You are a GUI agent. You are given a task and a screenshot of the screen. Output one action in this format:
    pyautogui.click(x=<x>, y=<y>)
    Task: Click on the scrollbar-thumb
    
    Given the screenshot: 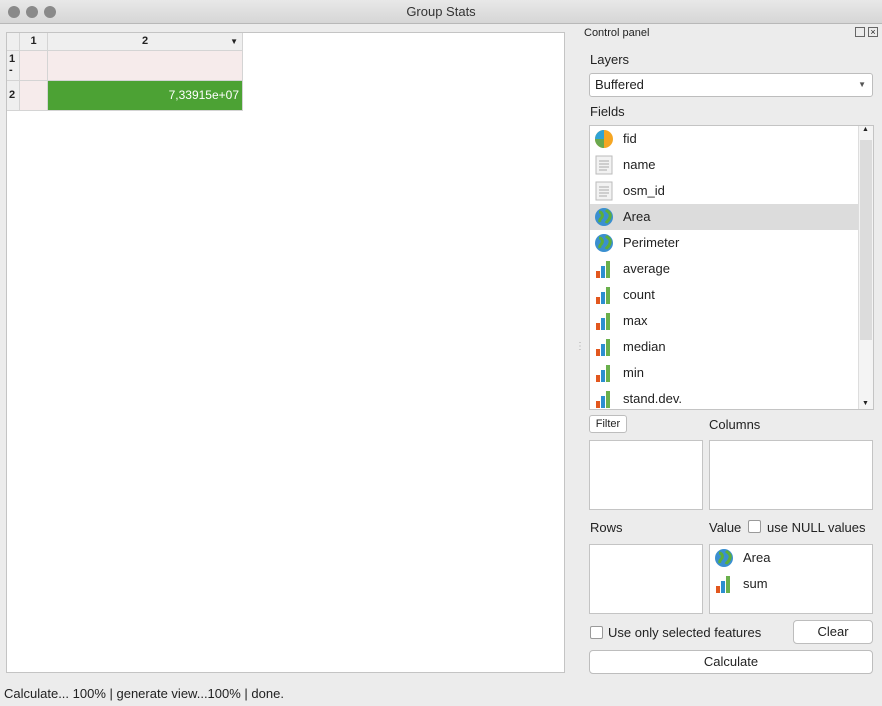 What is the action you would take?
    pyautogui.click(x=866, y=240)
    